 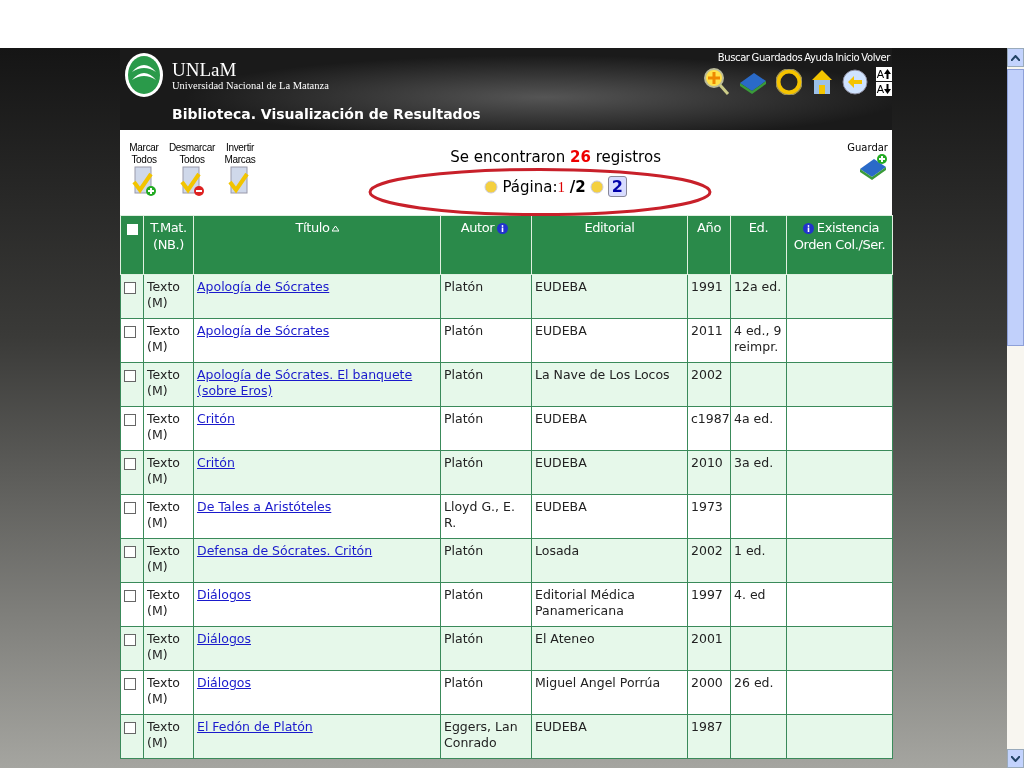 What do you see at coordinates (883, 74) in the screenshot?
I see `font-increase-button: A` at bounding box center [883, 74].